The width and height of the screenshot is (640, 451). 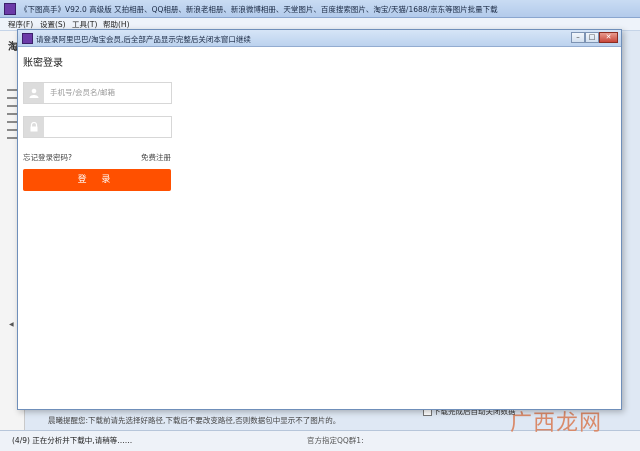 What do you see at coordinates (43, 63) in the screenshot?
I see `login-mode-title: 账密登录` at bounding box center [43, 63].